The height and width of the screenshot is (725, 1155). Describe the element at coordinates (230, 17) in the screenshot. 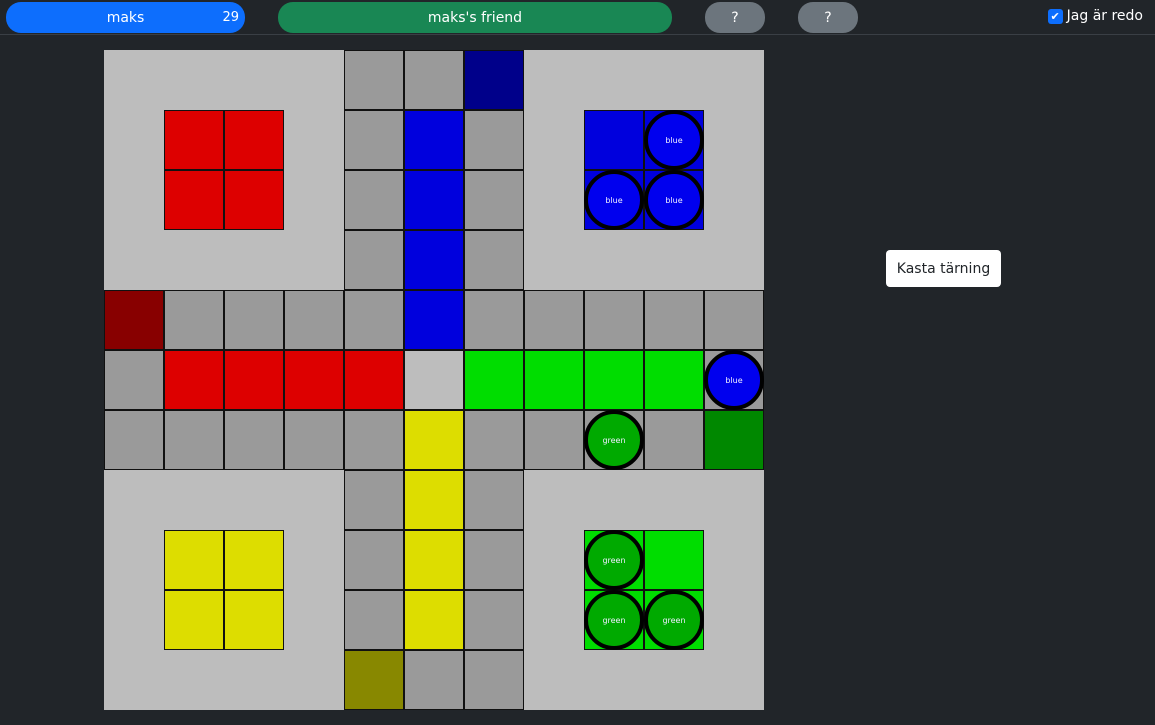

I see `player-1-score: 29` at that location.